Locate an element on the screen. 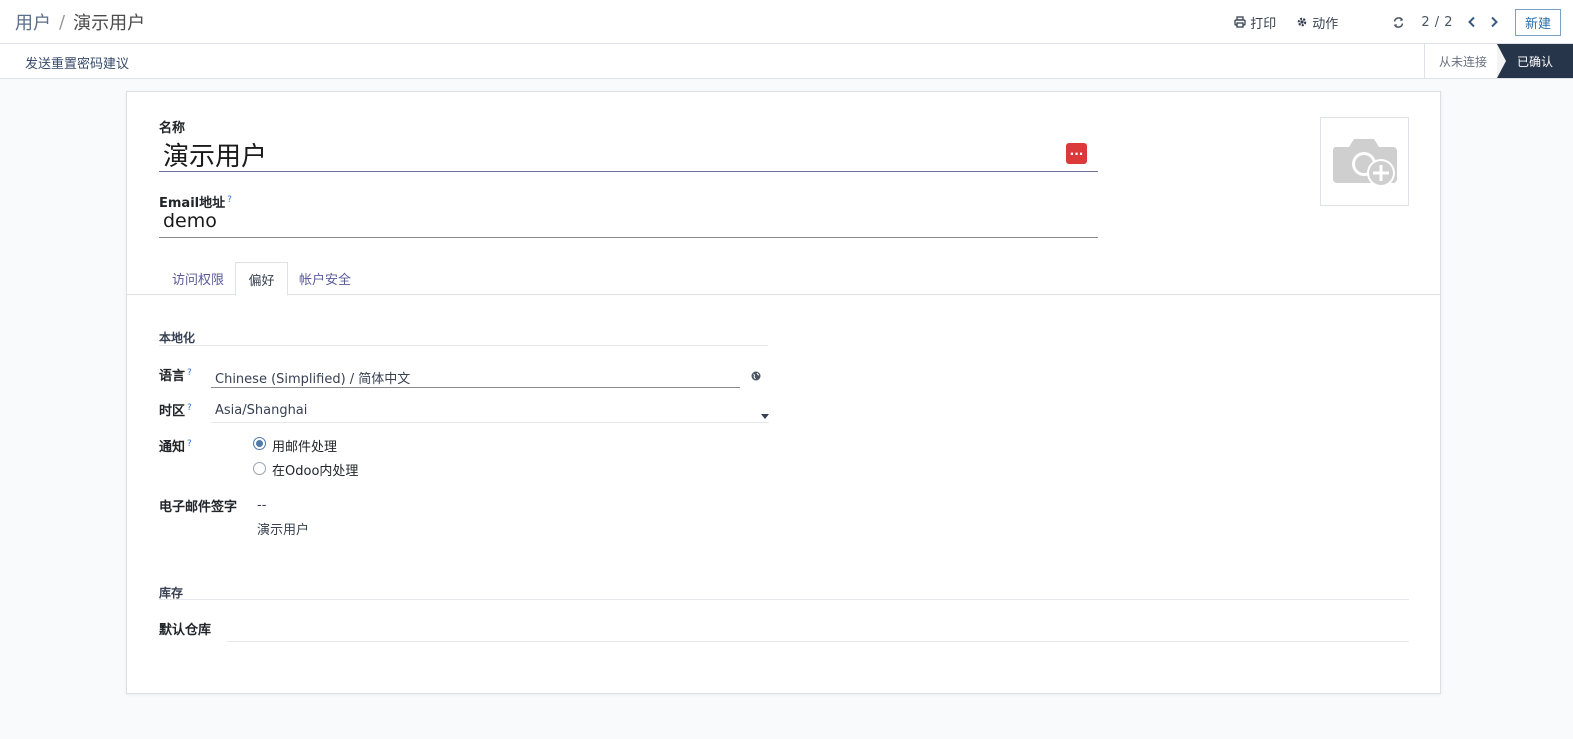 The height and width of the screenshot is (739, 1573). localization-divider is located at coordinates (463, 345).